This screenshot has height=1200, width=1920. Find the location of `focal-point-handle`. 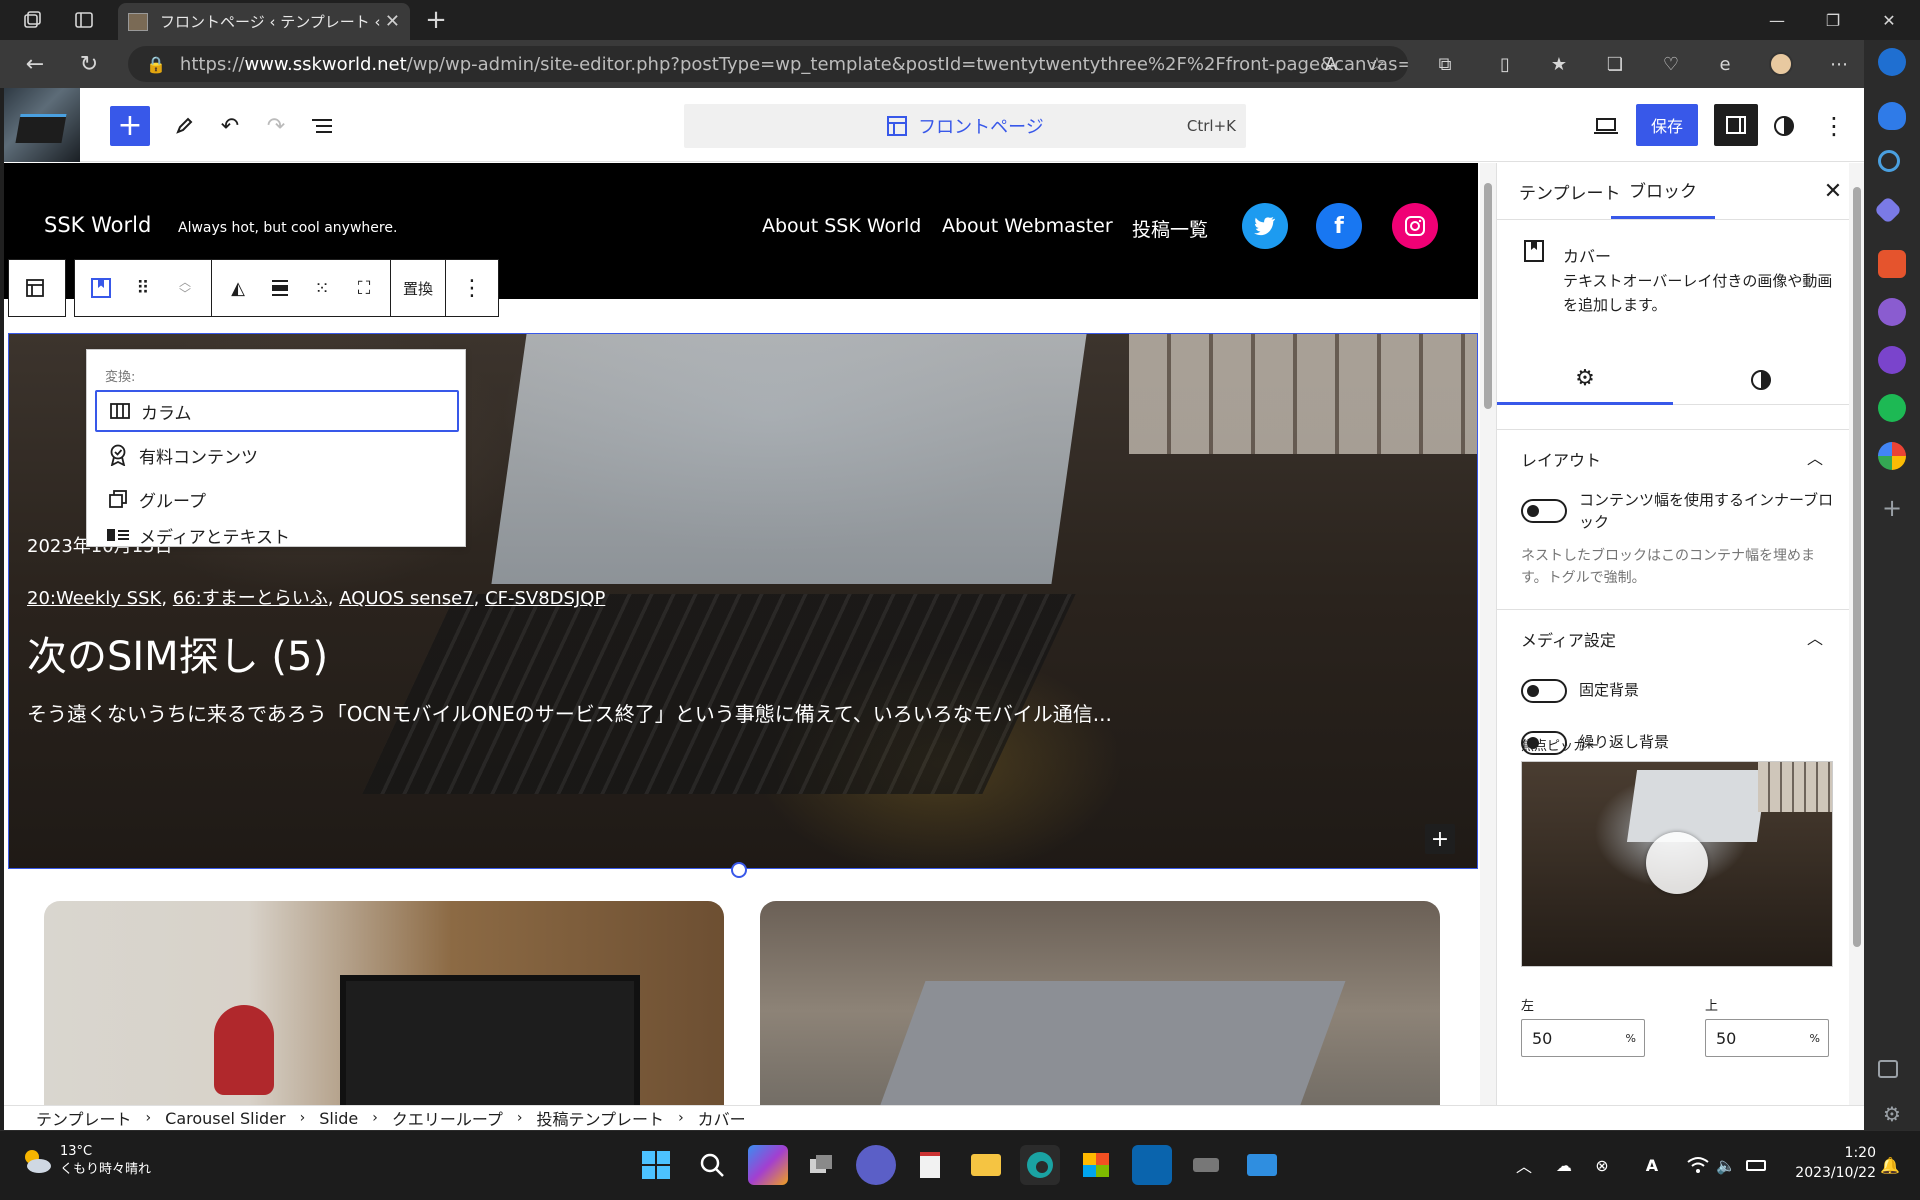

focal-point-handle is located at coordinates (1677, 863).